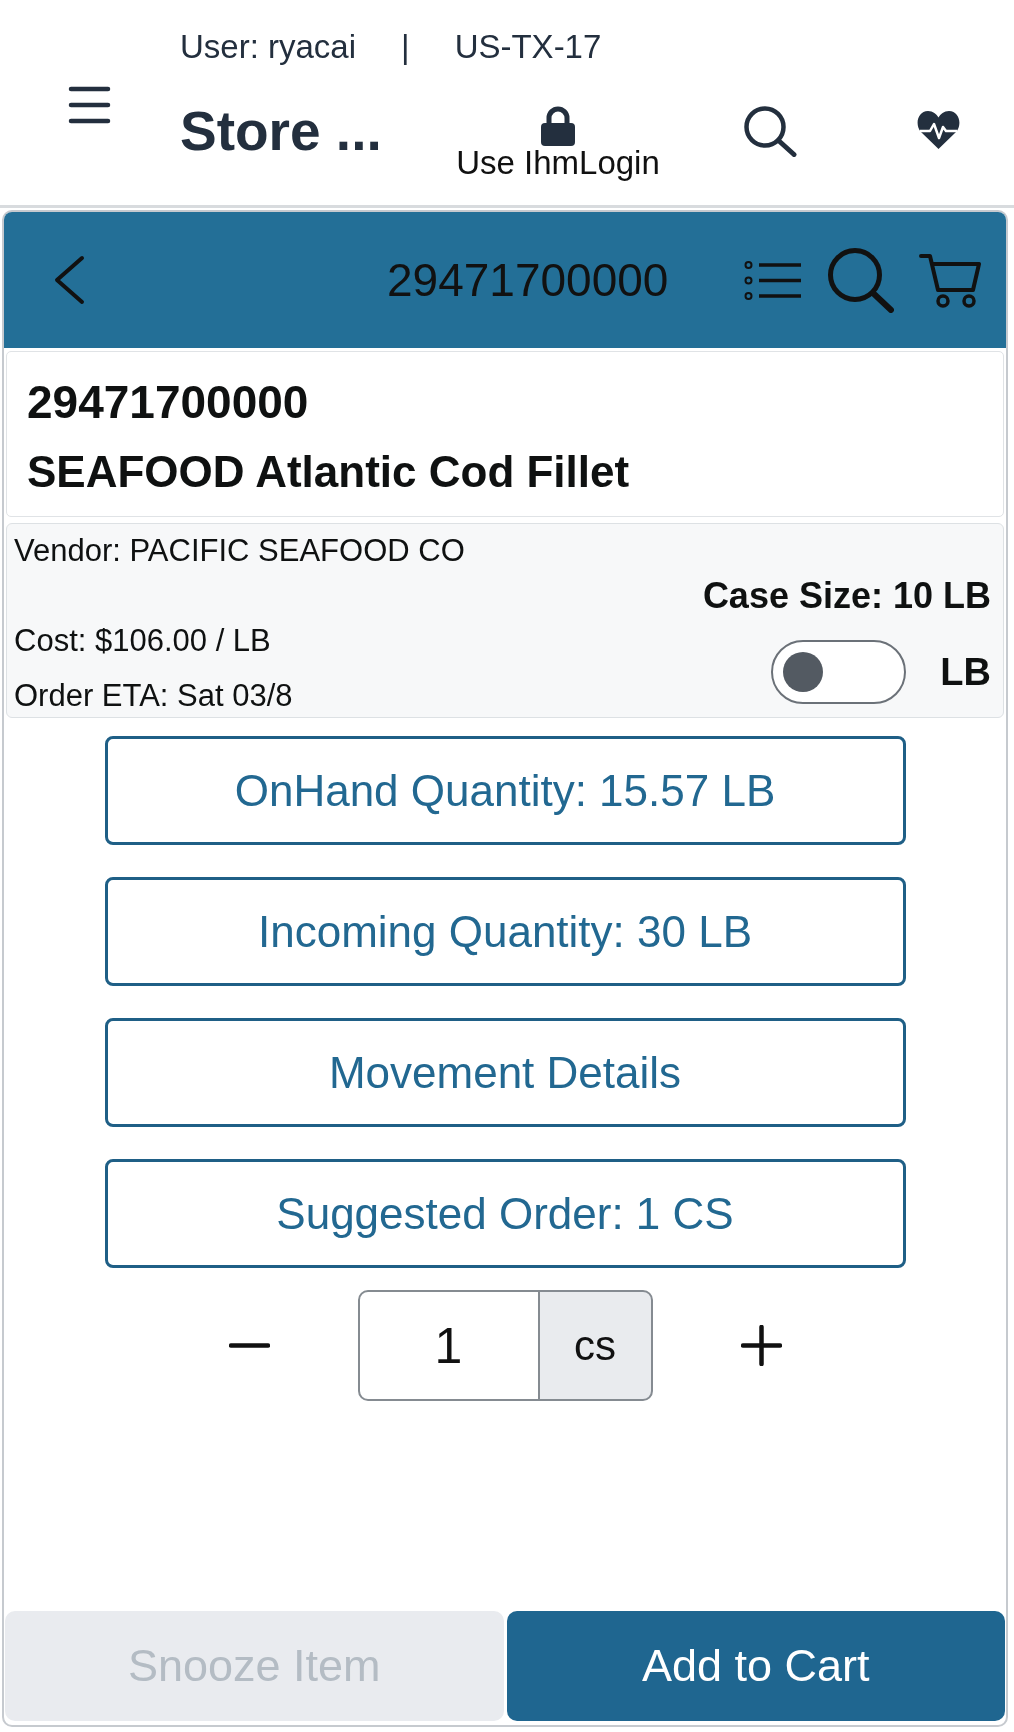 The width and height of the screenshot is (1014, 1732). What do you see at coordinates (846, 596) in the screenshot?
I see `case-size-text: Case Size: 10 LB` at bounding box center [846, 596].